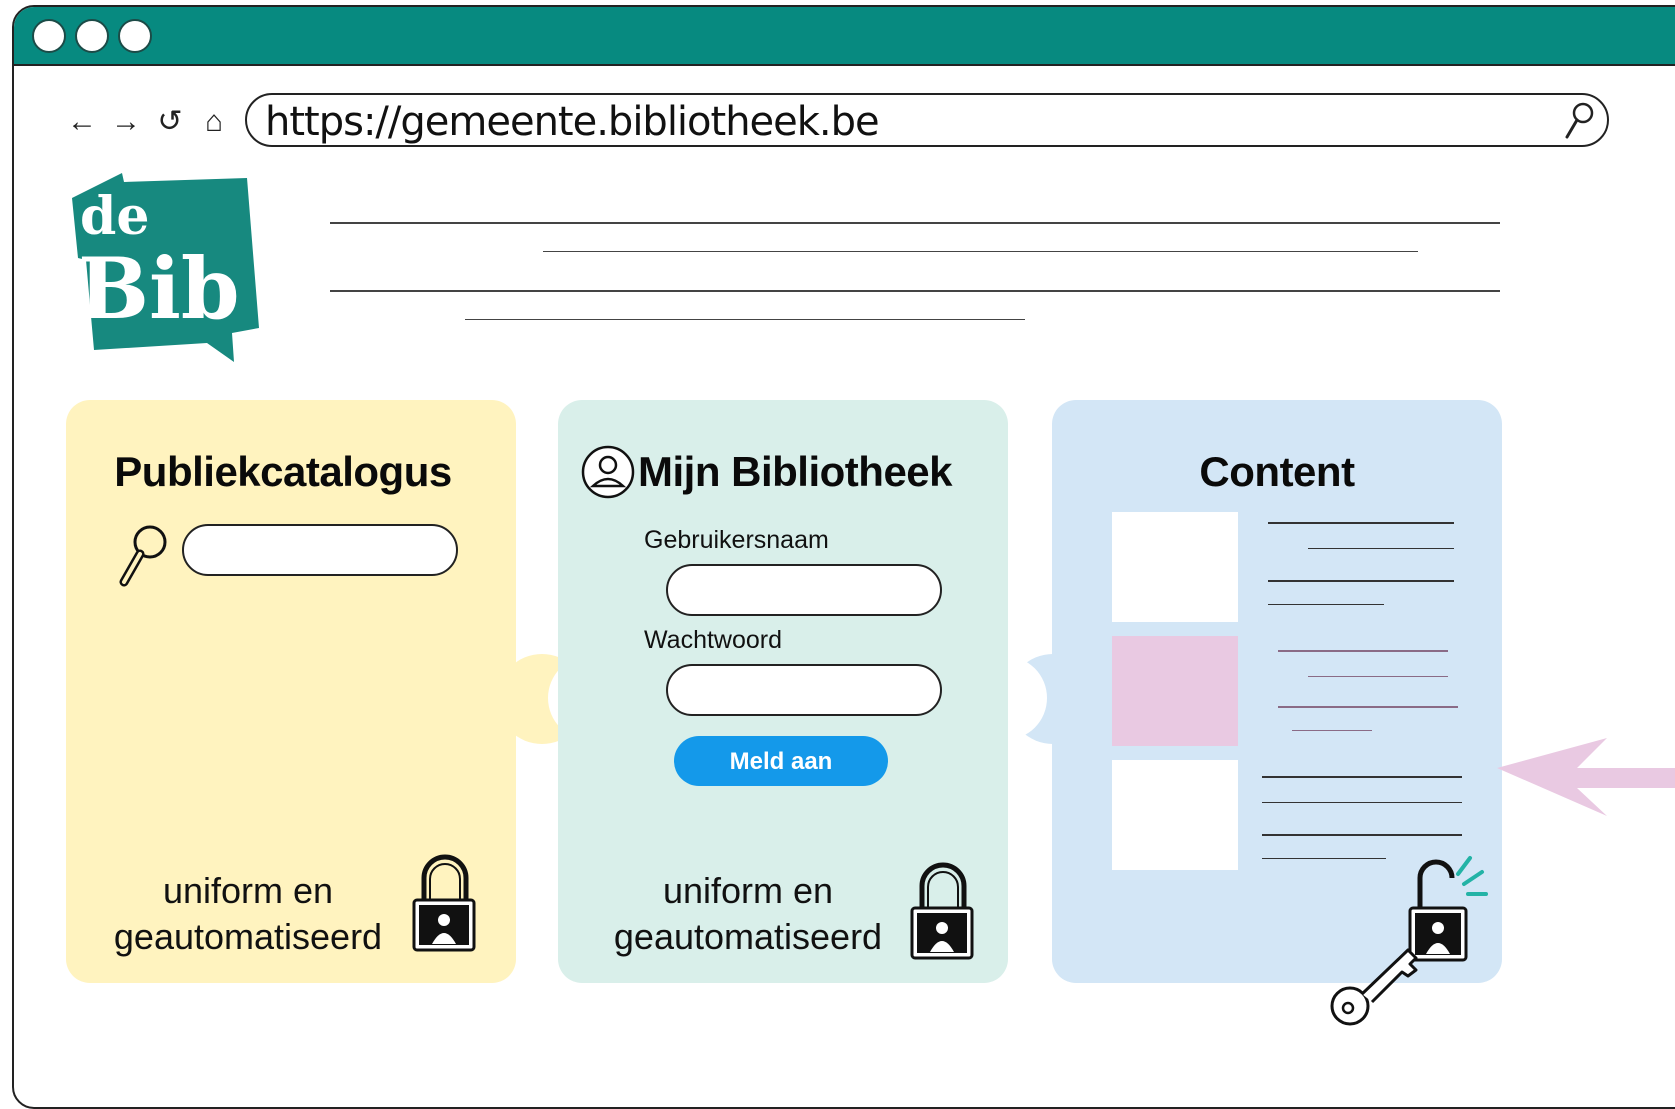 The height and width of the screenshot is (1109, 1675). Describe the element at coordinates (781, 761) in the screenshot. I see `login-button: Meld aan` at that location.